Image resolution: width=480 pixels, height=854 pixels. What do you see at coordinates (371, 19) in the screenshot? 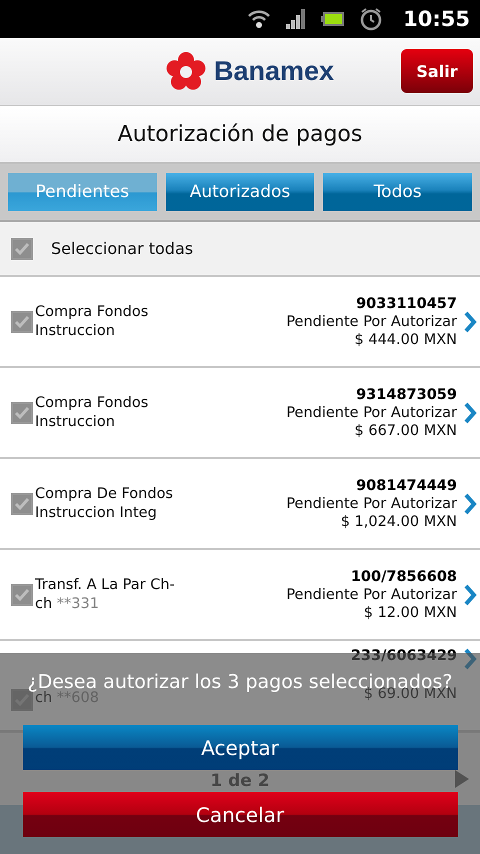
I see `alarm-clock-icon` at bounding box center [371, 19].